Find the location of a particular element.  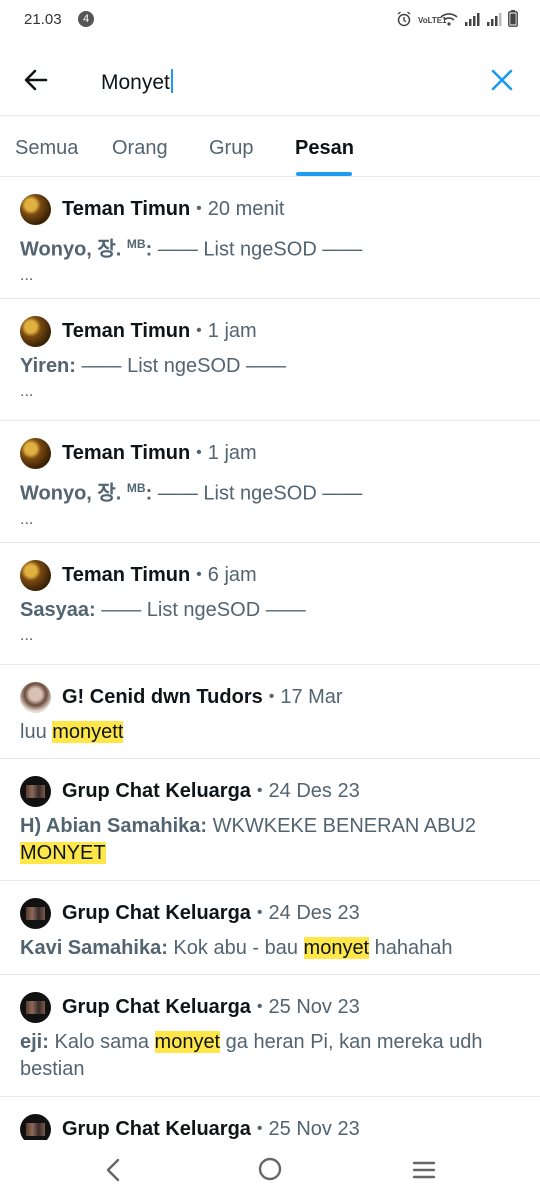

wifi-icon is located at coordinates (449, 21).